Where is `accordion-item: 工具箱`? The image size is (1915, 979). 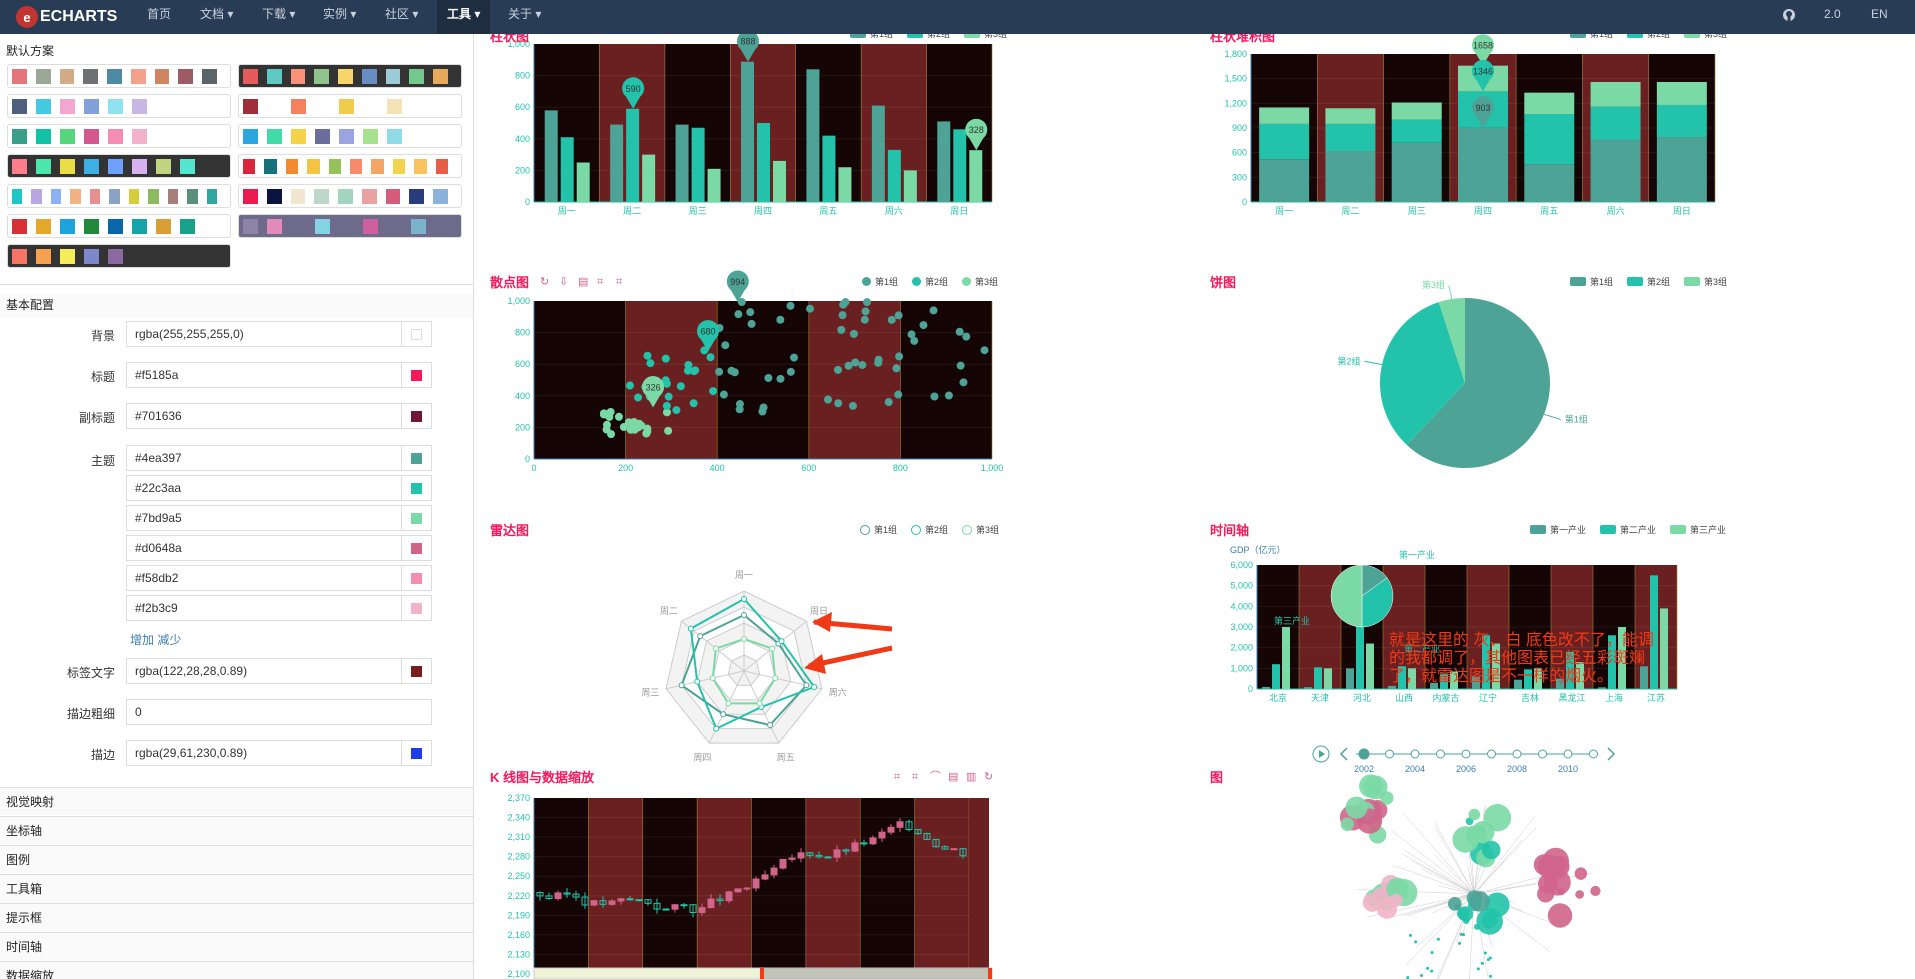
accordion-item: 工具箱 is located at coordinates (236, 888).